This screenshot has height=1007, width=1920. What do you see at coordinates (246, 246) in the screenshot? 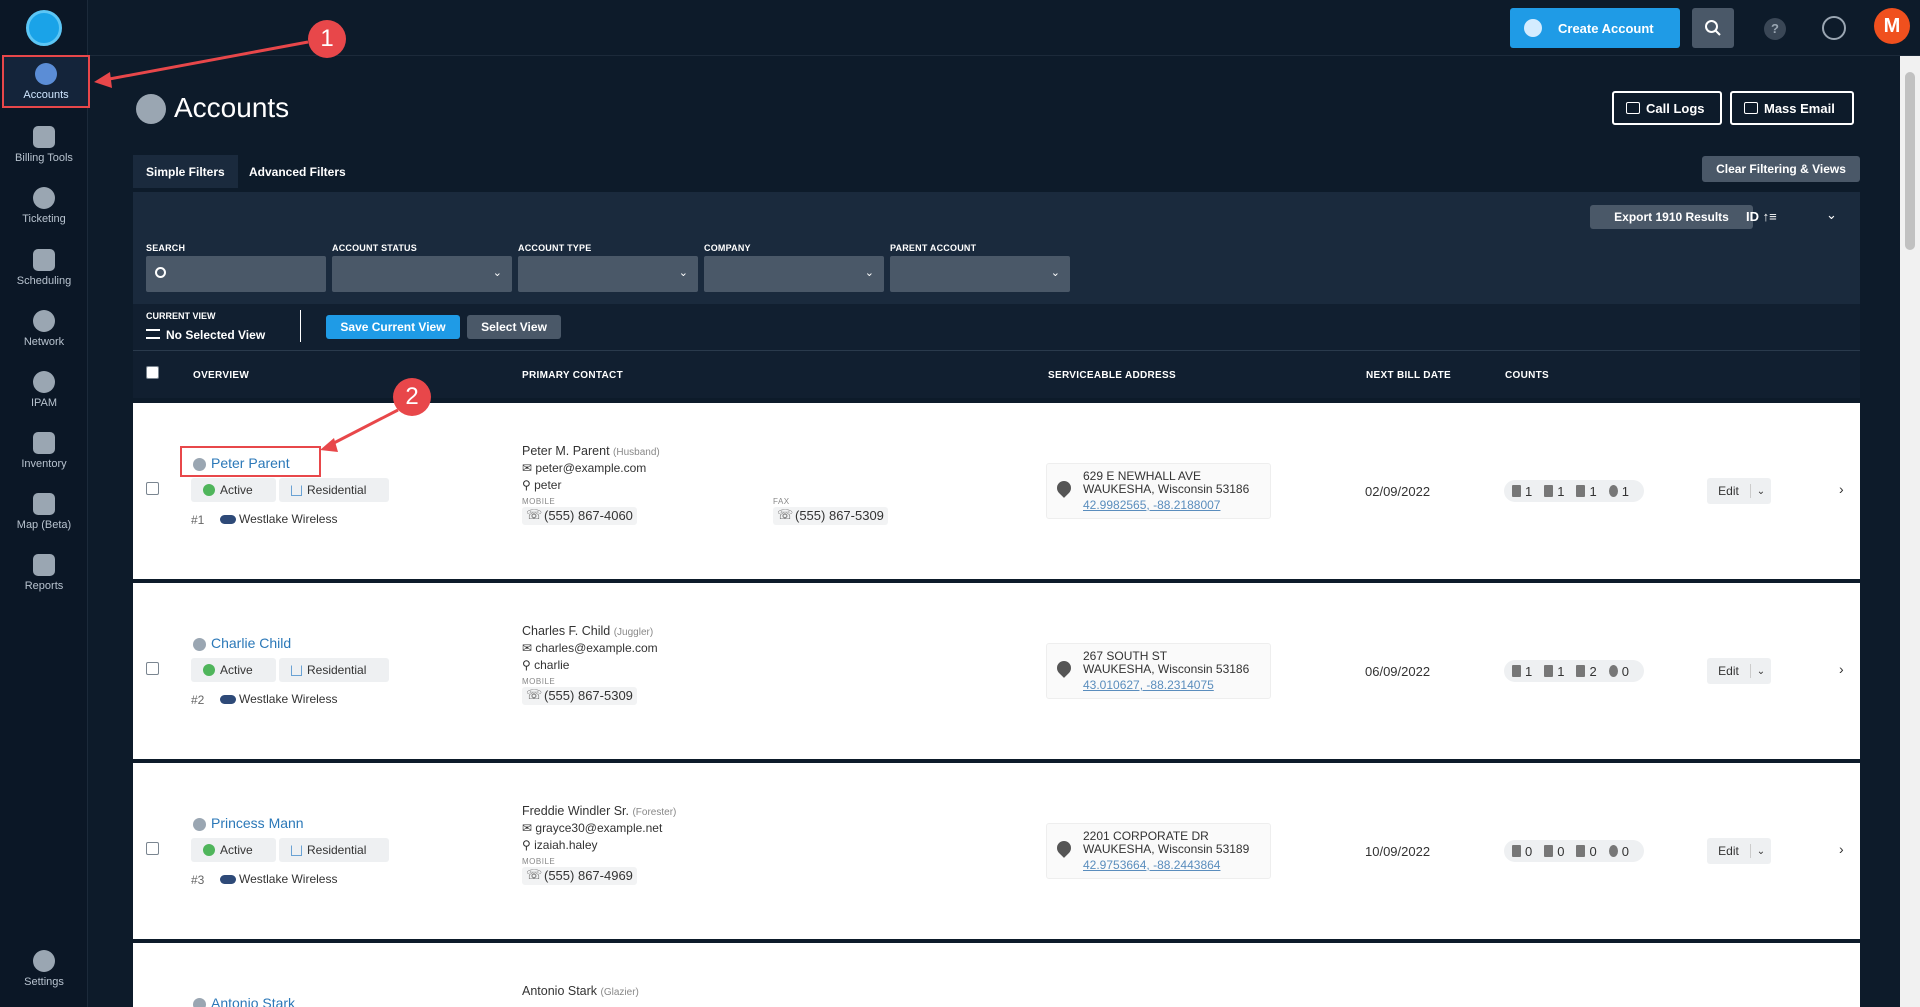
I see `annotation-arrows` at bounding box center [246, 246].